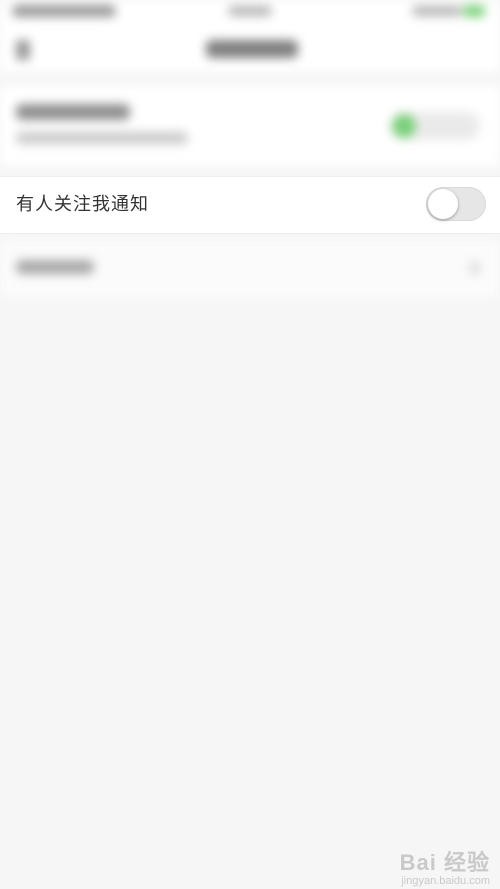 This screenshot has width=500, height=889. I want to click on baidu-jingyan-watermark: Bai 经验 jingyan.baidu.com, so click(444, 869).